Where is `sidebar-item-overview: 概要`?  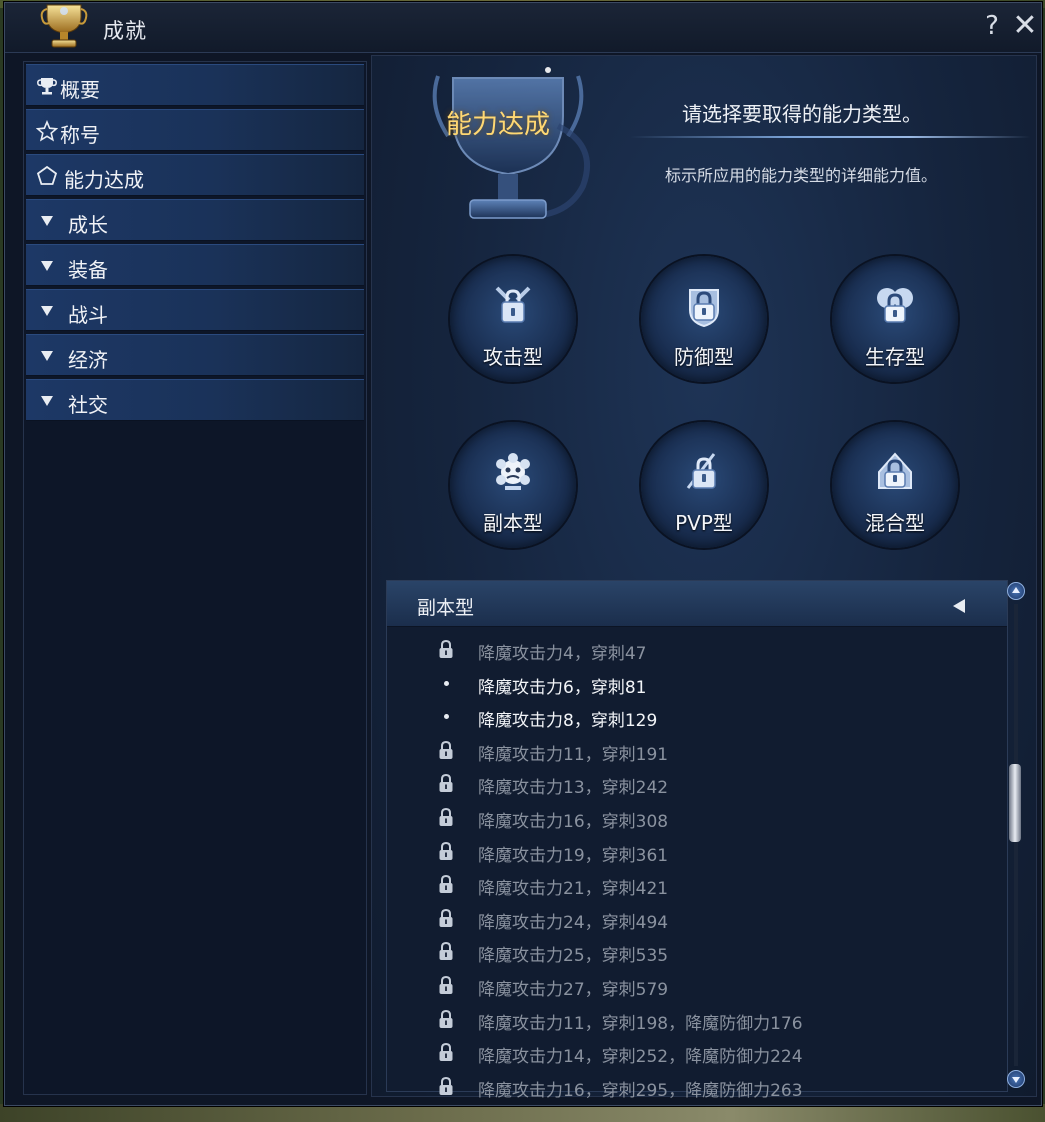 sidebar-item-overview: 概要 is located at coordinates (195, 85).